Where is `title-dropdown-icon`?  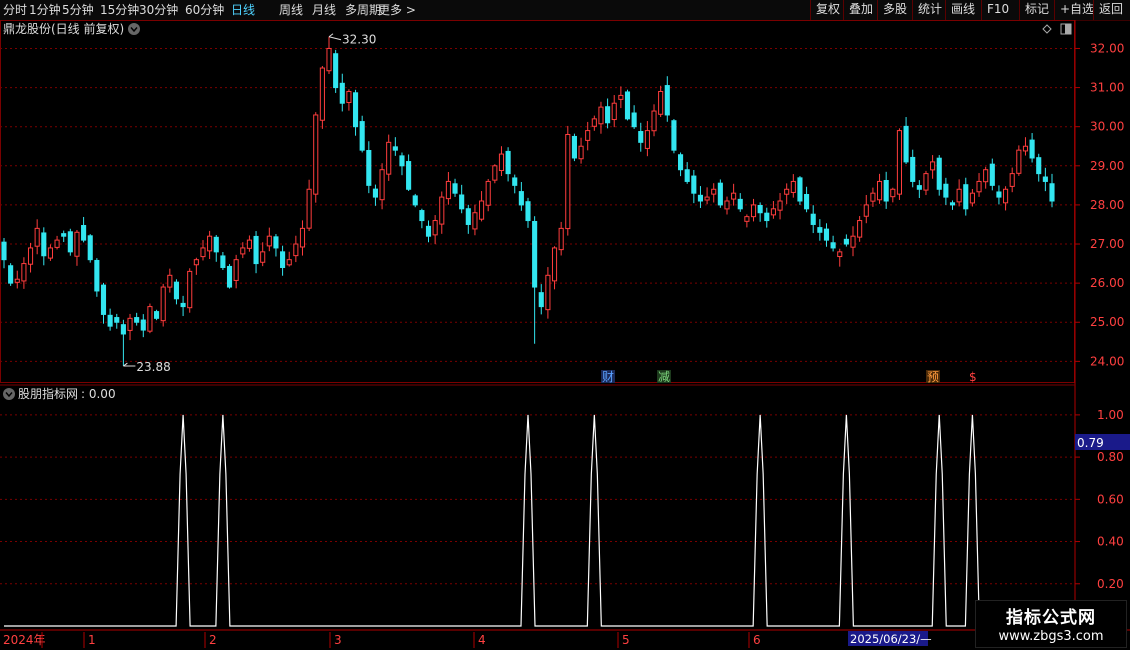 title-dropdown-icon is located at coordinates (134, 29).